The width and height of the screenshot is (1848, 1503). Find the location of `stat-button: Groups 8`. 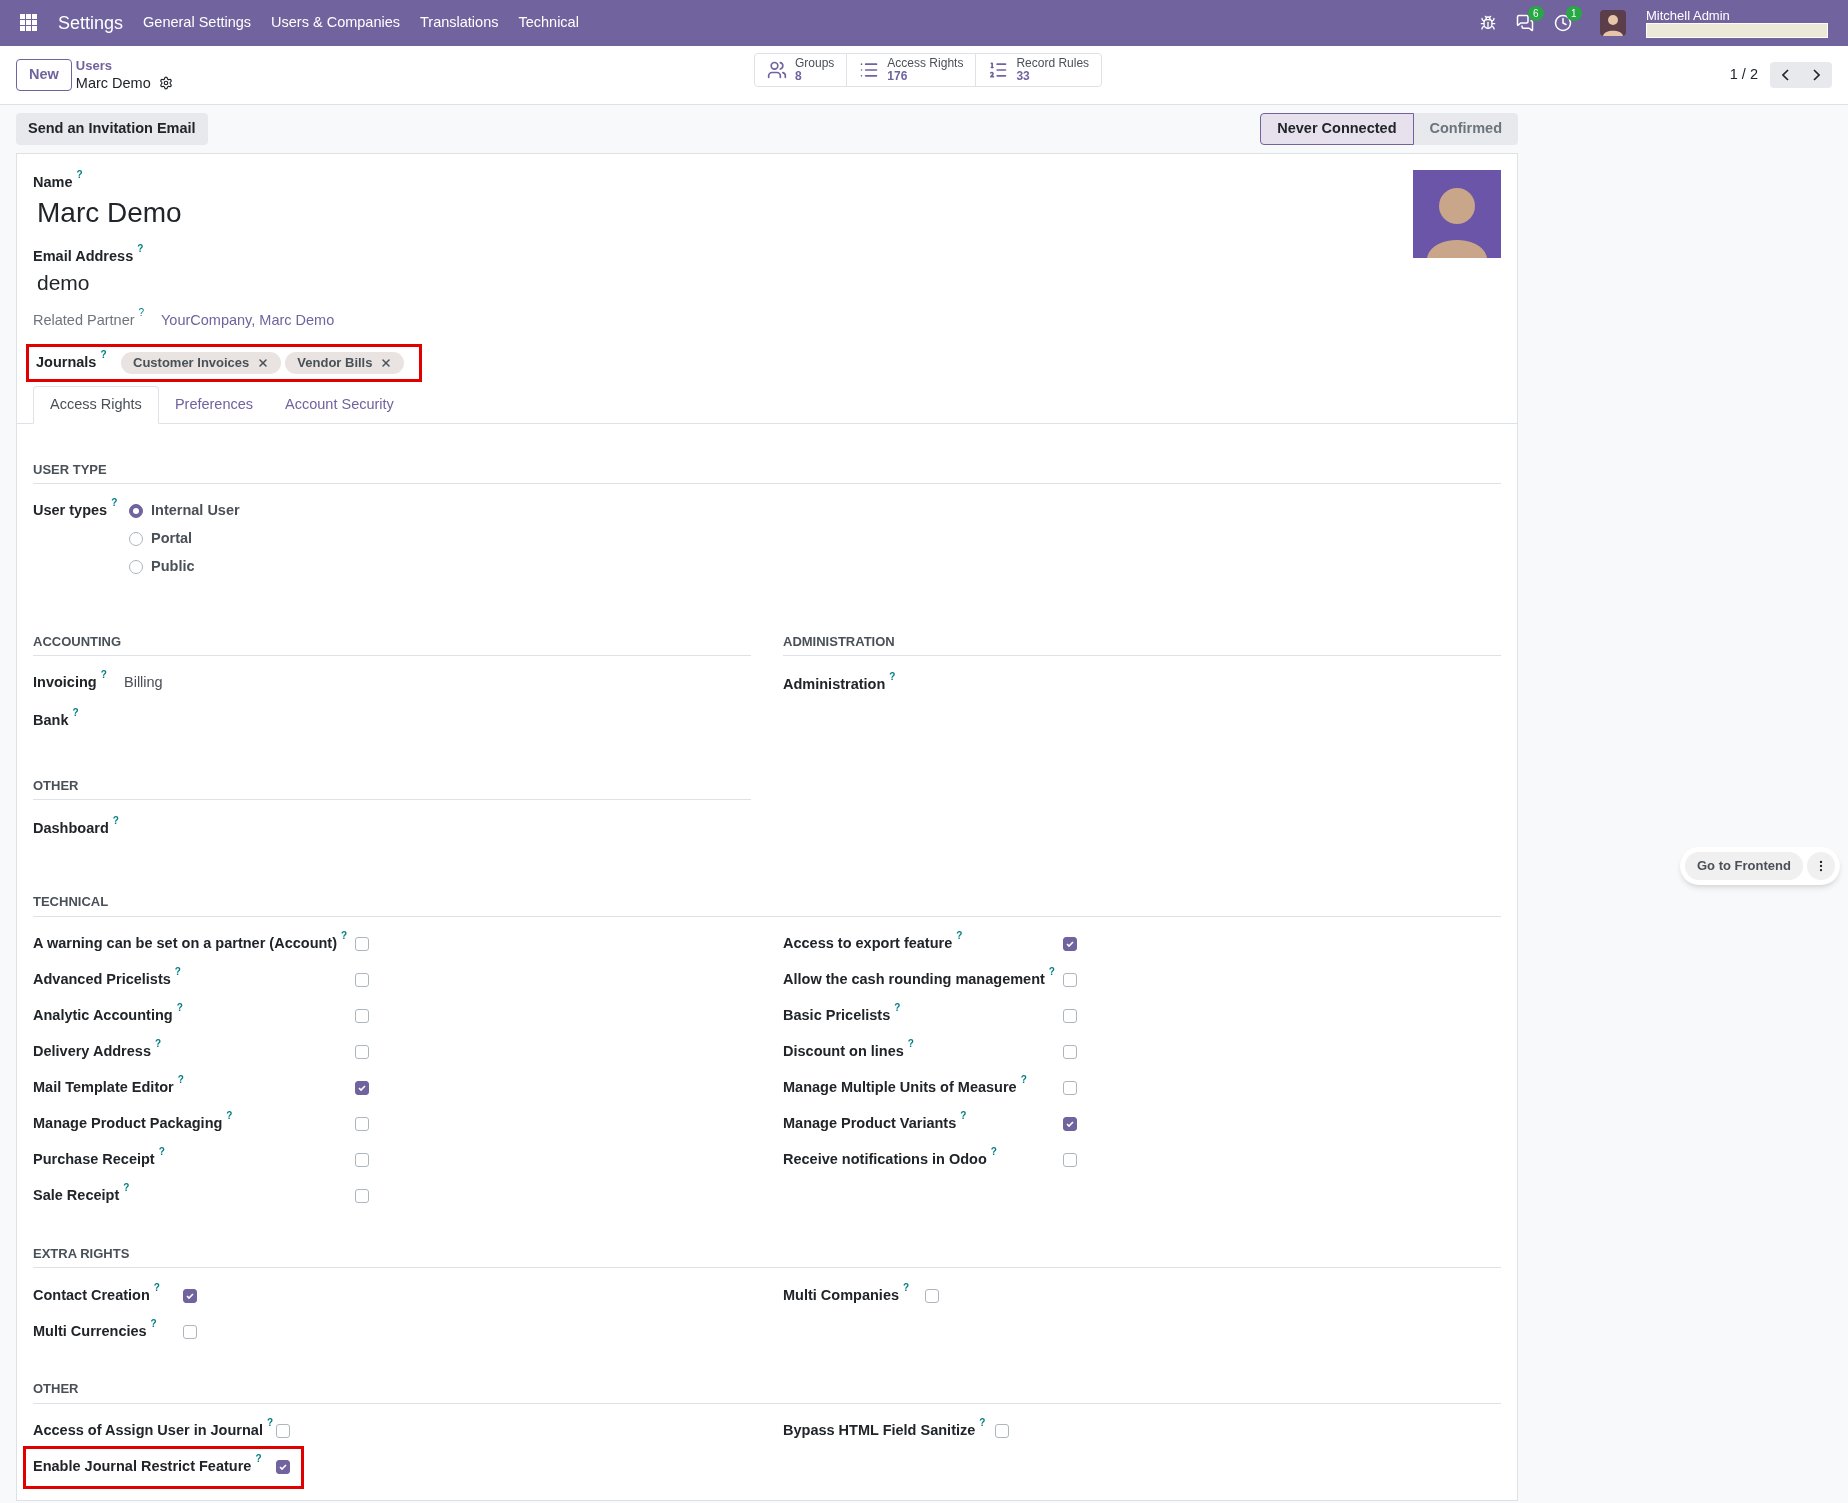

stat-button: Groups 8 is located at coordinates (801, 70).